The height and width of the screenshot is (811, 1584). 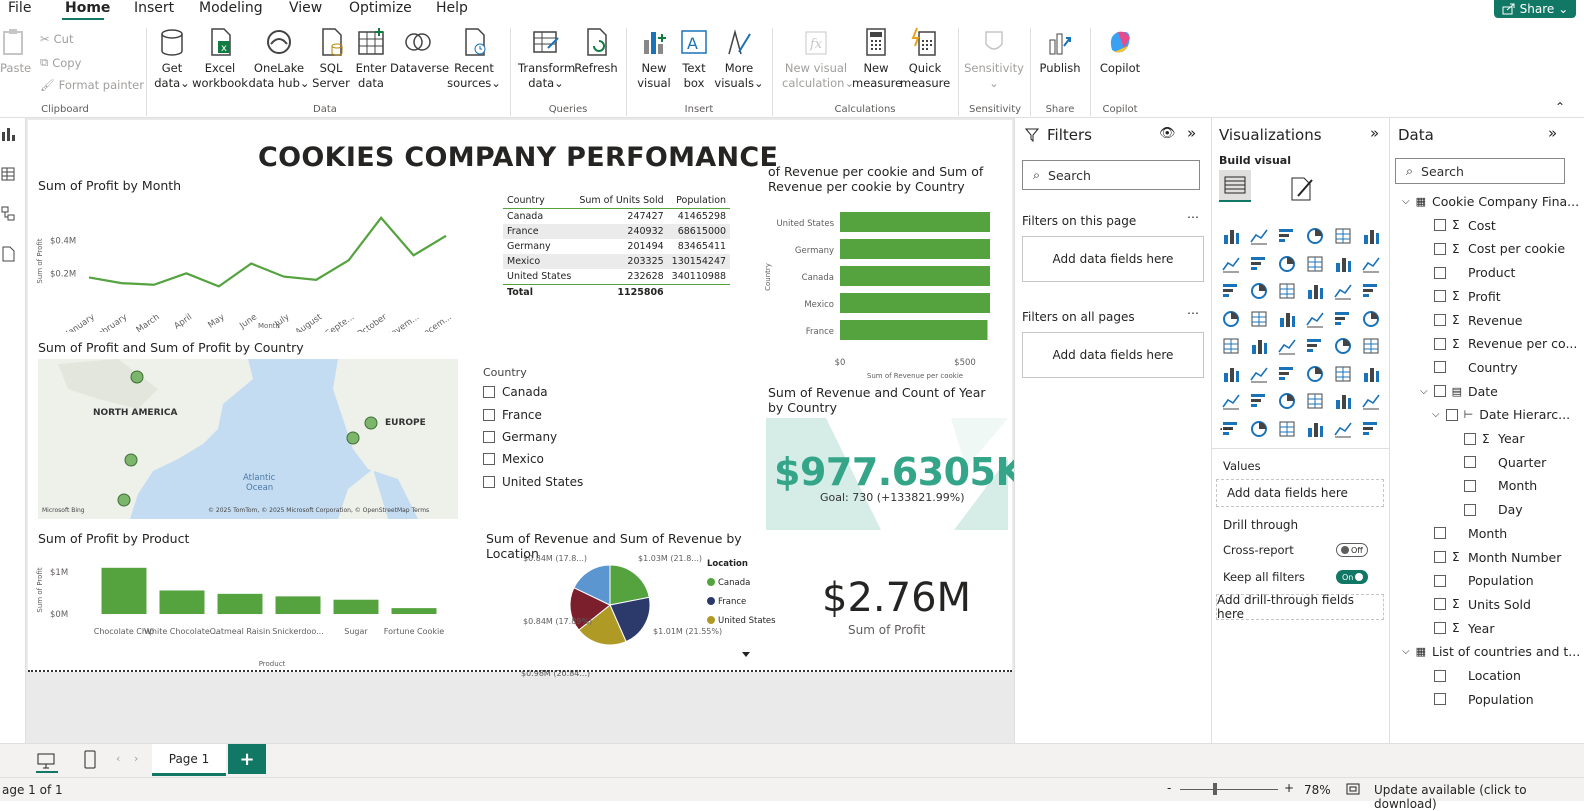 I want to click on prev-page-icon: ‹, so click(x=118, y=758).